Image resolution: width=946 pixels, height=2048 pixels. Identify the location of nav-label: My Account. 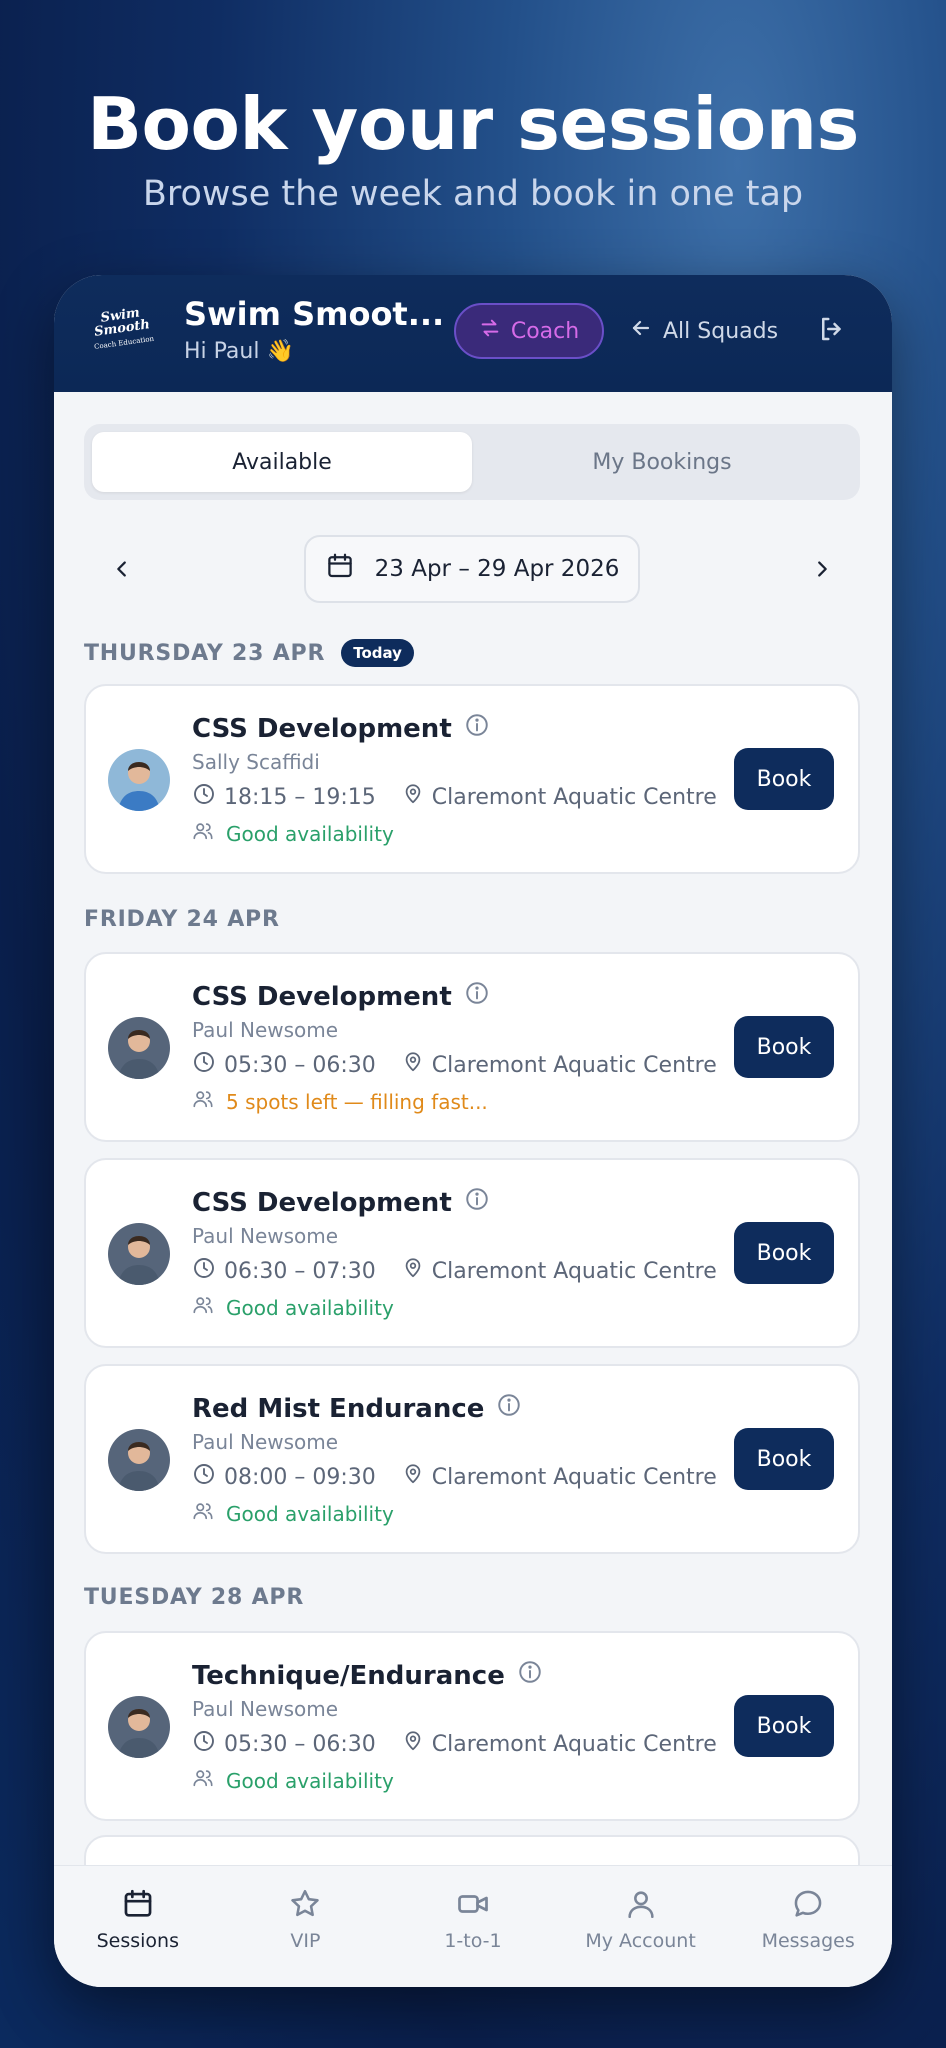
(640, 1941).